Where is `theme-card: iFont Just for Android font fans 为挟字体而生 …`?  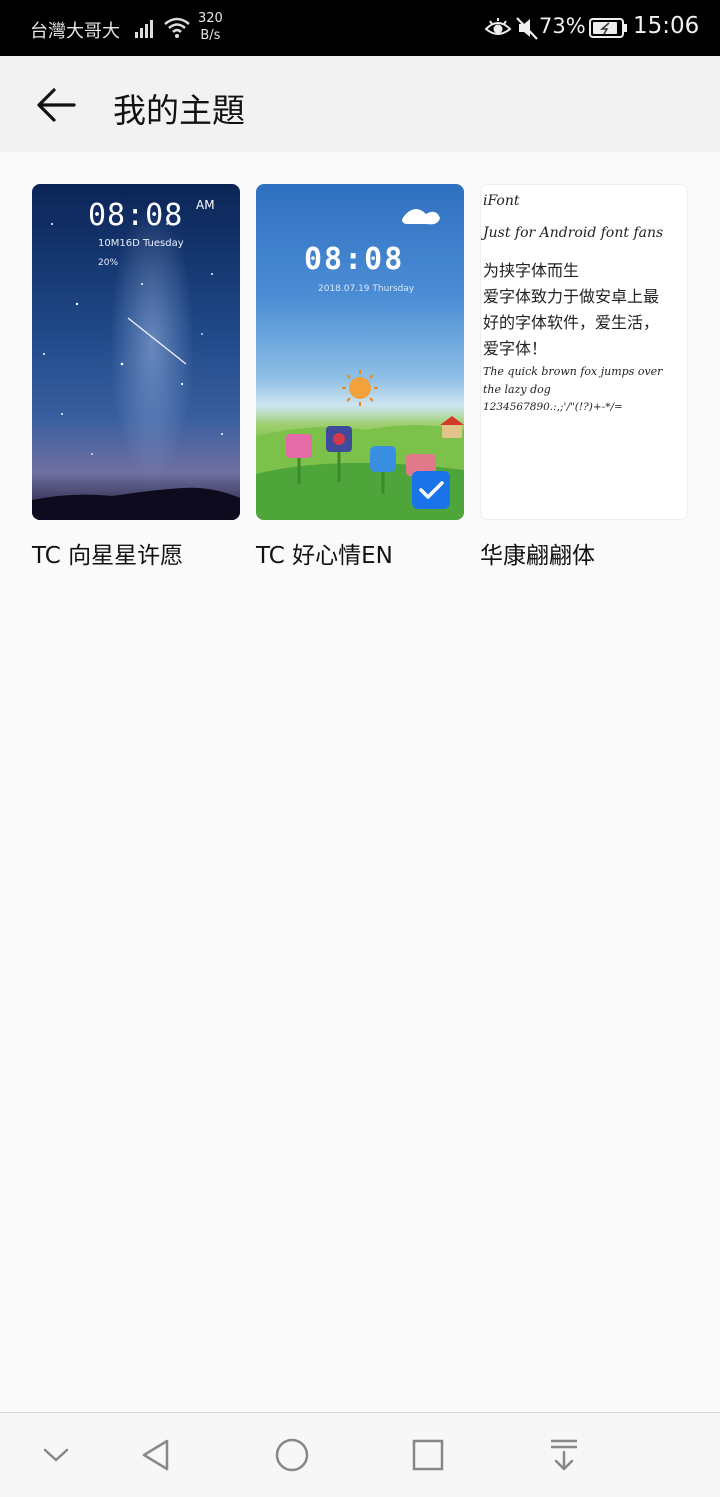 theme-card: iFont Just for Android font fans 为挟字体而生 … is located at coordinates (584, 376).